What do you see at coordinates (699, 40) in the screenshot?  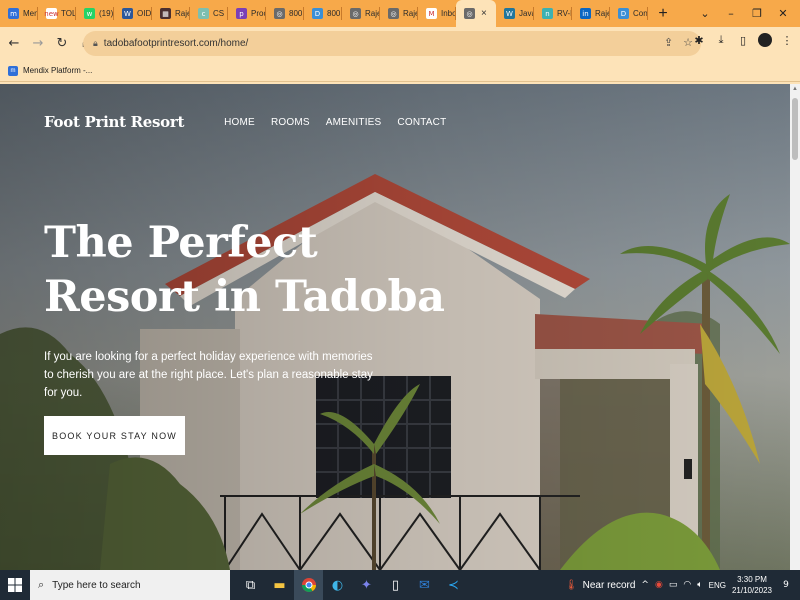 I see `extensions-icon: ✱` at bounding box center [699, 40].